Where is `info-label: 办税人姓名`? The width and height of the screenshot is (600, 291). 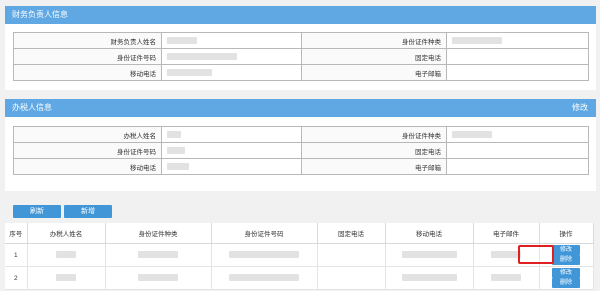
info-label: 办税人姓名 is located at coordinates (87, 134).